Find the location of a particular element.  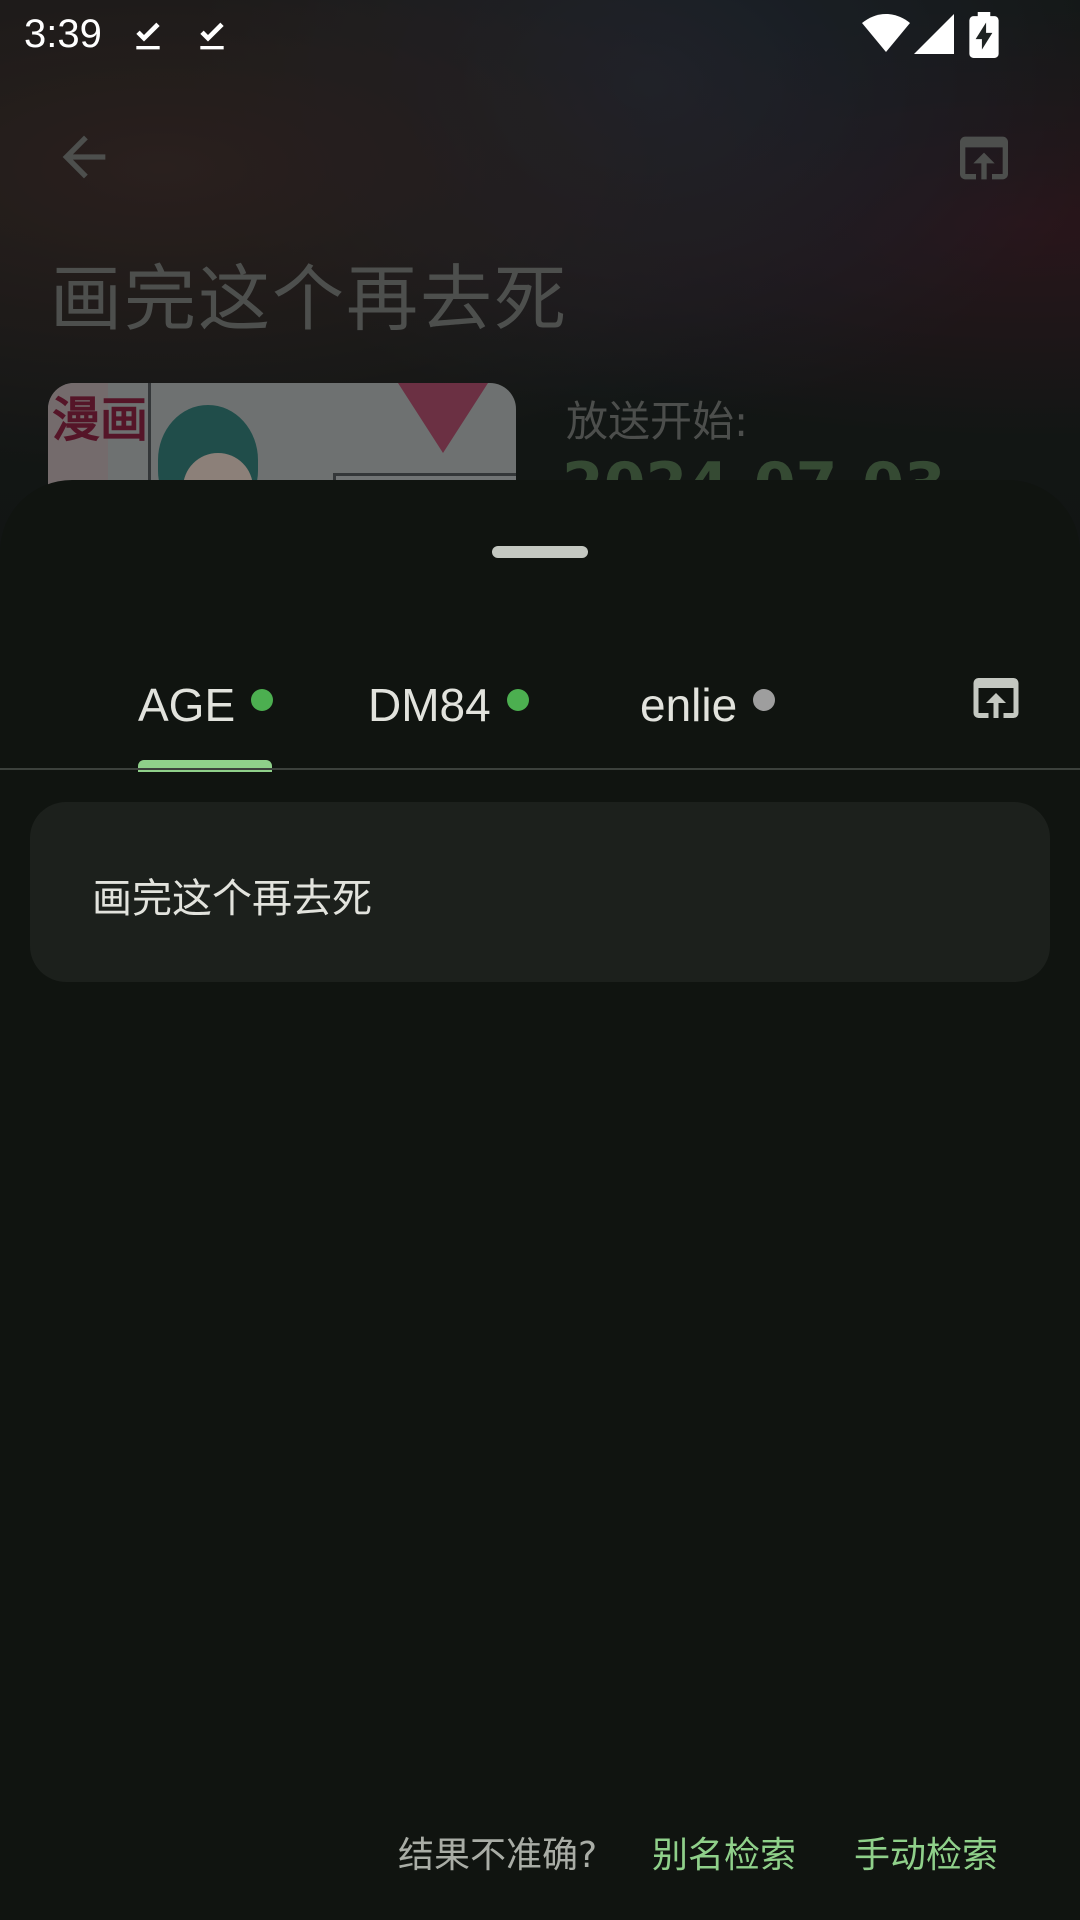

alias-search-button: 别名检索 is located at coordinates (724, 1852).